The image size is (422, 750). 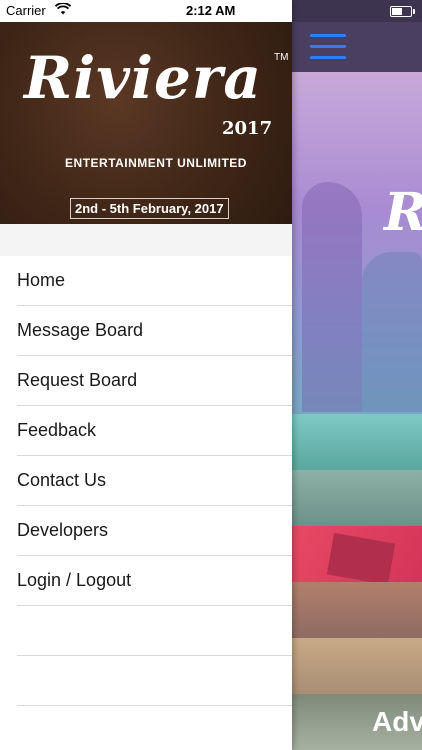 I want to click on menu-item-feedback: Feedback, so click(x=154, y=431).